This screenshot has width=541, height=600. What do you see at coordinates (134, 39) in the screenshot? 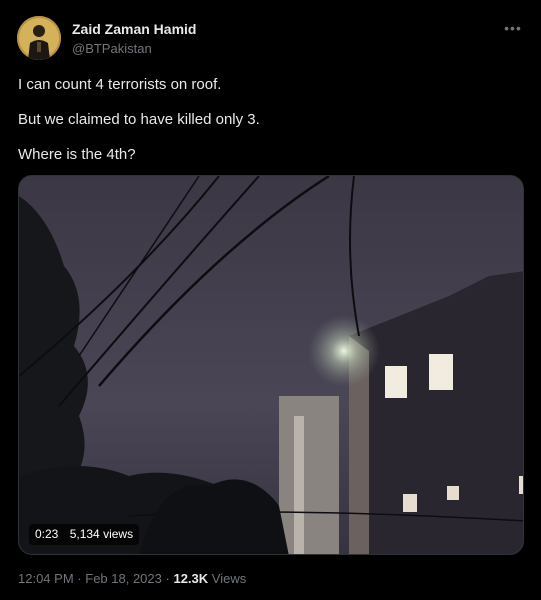
I see `author-block: Zaid Zaman Hamid @BTPakistan` at bounding box center [134, 39].